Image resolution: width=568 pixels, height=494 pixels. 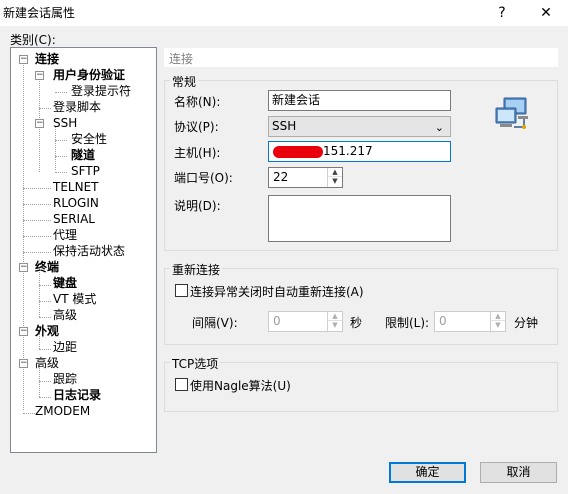 What do you see at coordinates (518, 472) in the screenshot?
I see `cancel-button: 取消` at bounding box center [518, 472].